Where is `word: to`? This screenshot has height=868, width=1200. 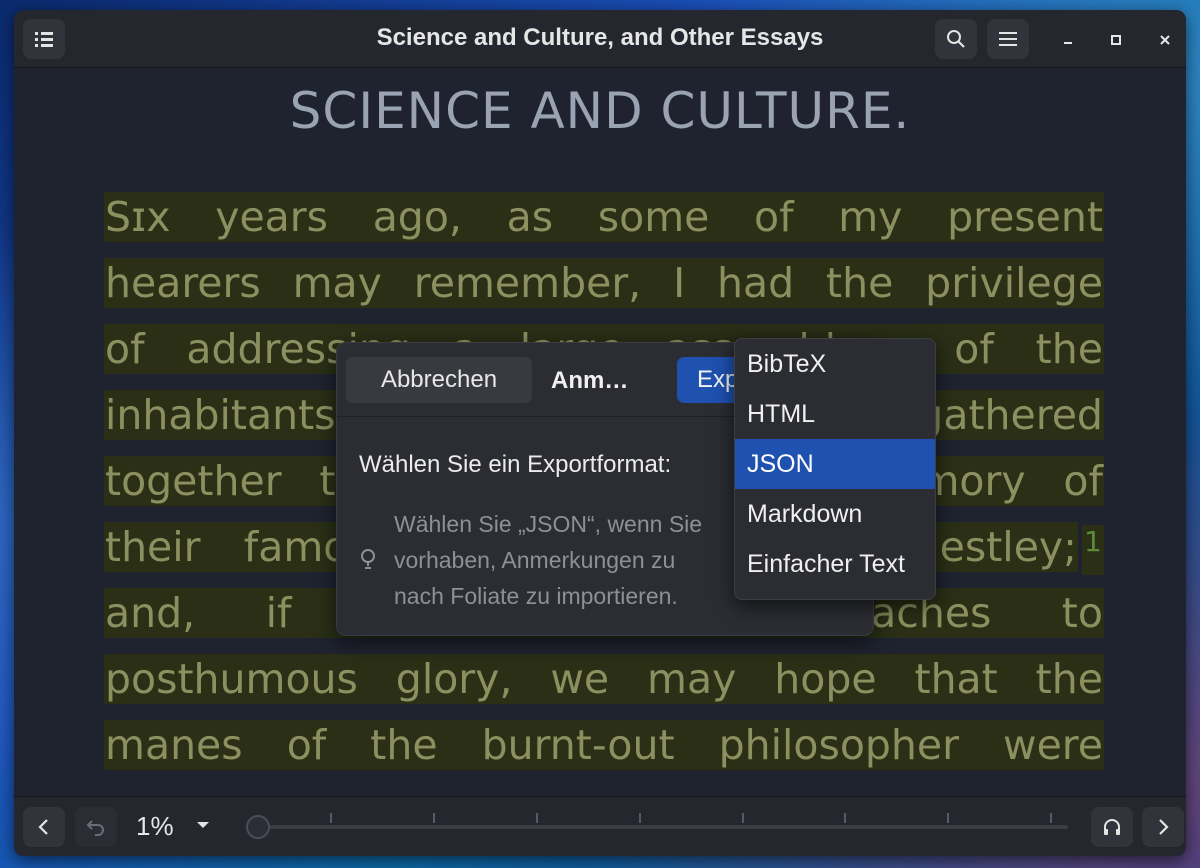
word: to is located at coordinates (1082, 613).